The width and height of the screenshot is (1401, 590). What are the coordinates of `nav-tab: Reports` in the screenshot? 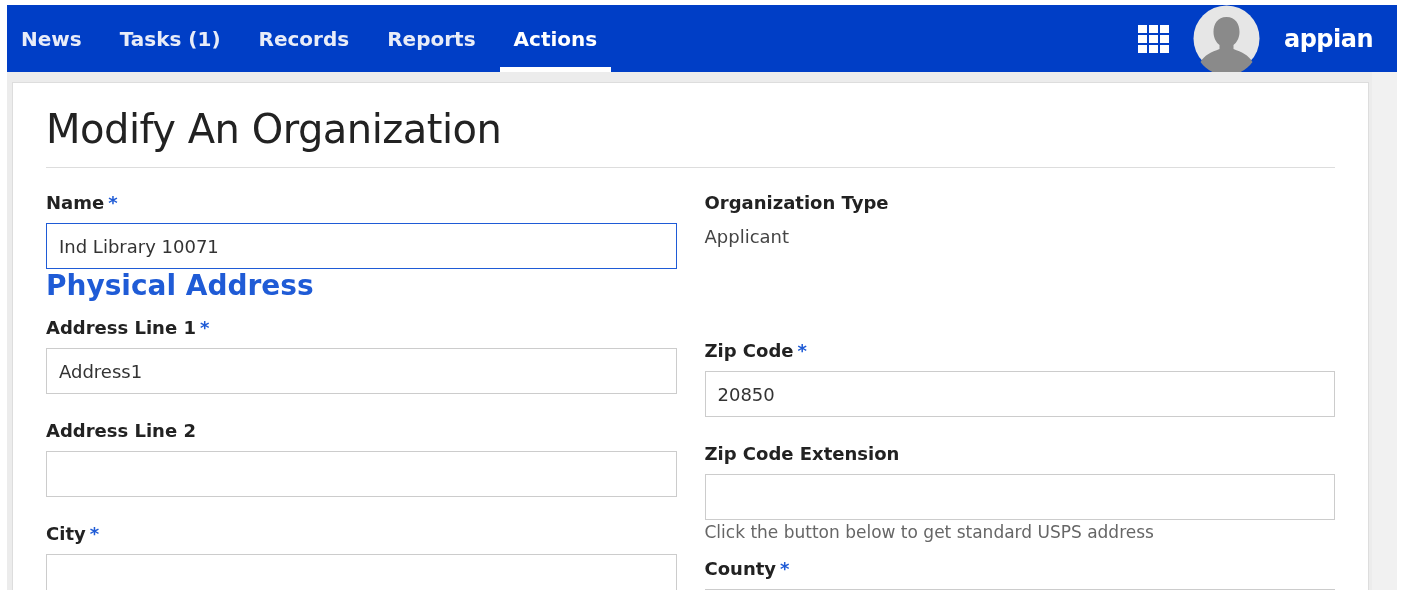 It's located at (431, 38).